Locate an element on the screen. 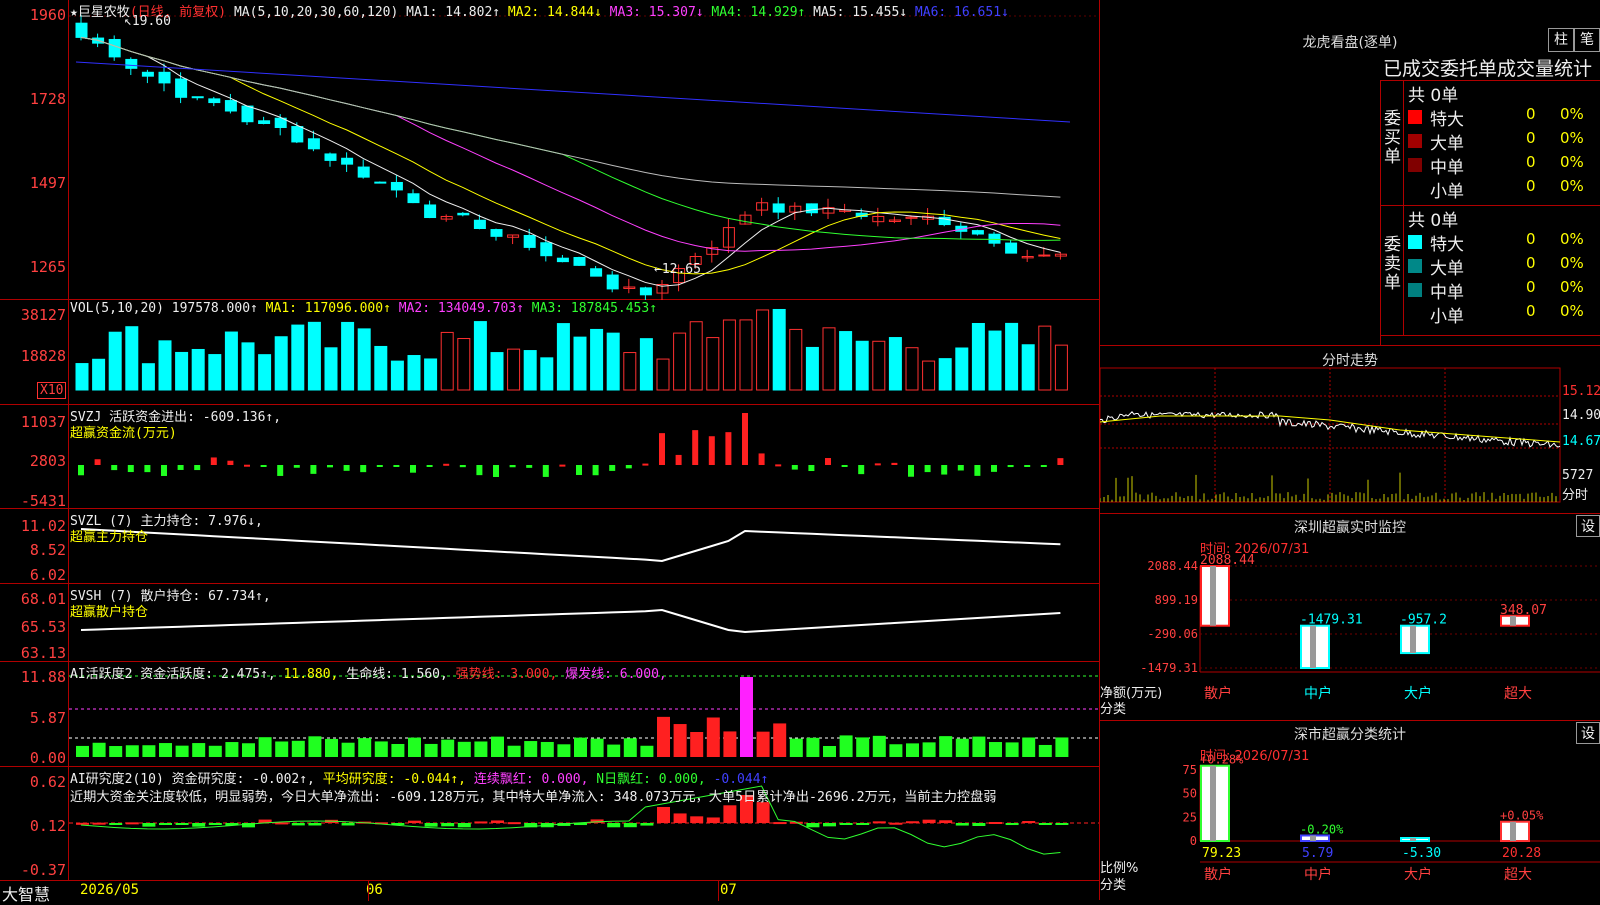  intraday-panel: 分时走势 15.12 14.90 14.67 5727 分时 is located at coordinates (1350, 429).